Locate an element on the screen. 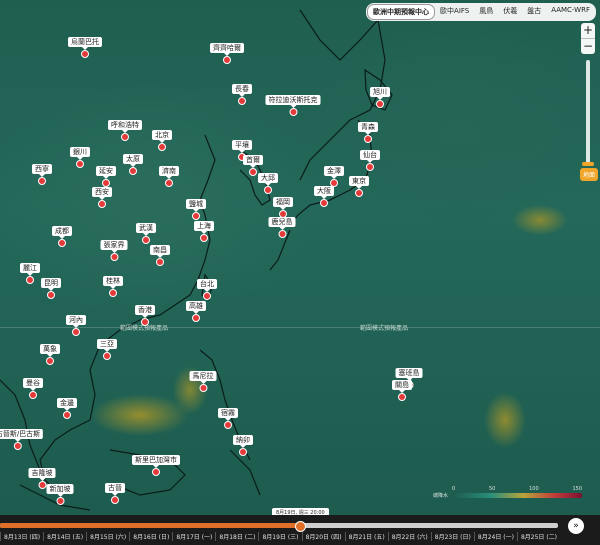 This screenshot has height=545, width=600. altitude-level-badge: 地面 is located at coordinates (588, 174).